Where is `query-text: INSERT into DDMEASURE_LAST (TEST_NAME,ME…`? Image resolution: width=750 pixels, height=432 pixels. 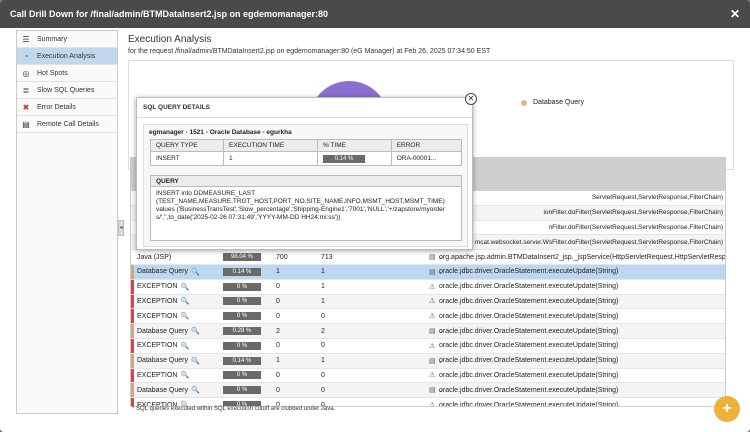 query-text: INSERT into DDMEASURE_LAST (TEST_NAME,ME… is located at coordinates (300, 205).